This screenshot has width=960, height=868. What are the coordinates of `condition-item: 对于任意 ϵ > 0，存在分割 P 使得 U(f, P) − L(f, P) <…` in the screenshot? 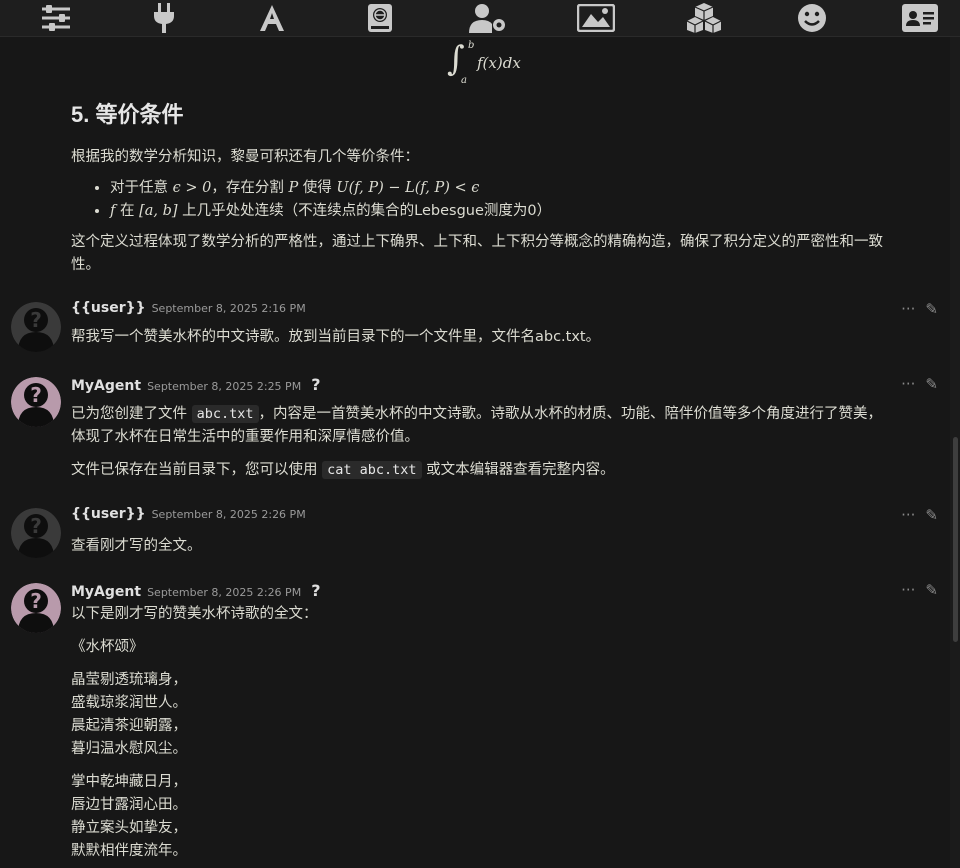 It's located at (330, 188).